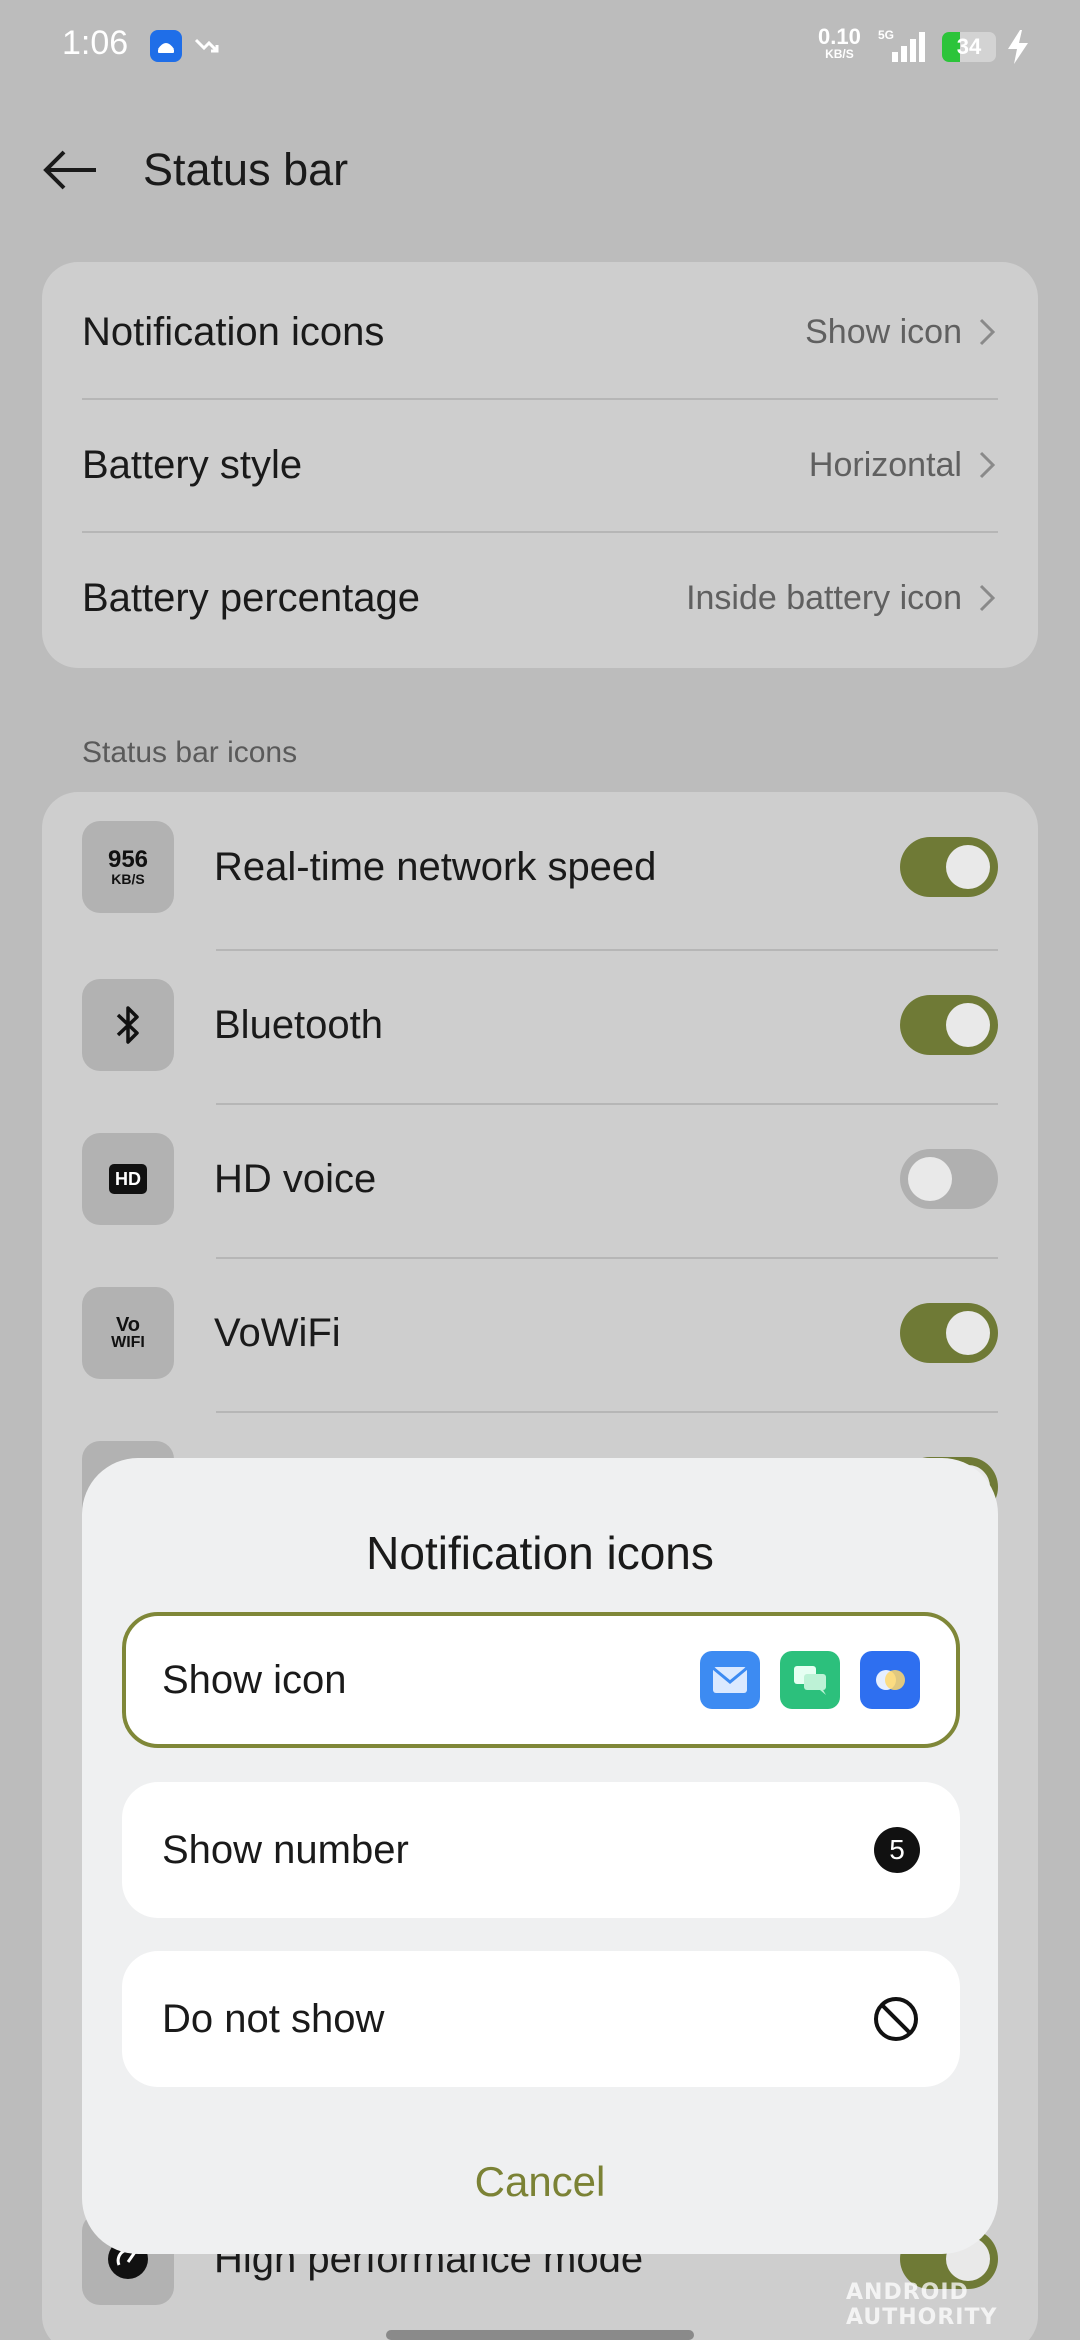 The width and height of the screenshot is (1080, 2340). Describe the element at coordinates (540, 332) in the screenshot. I see `notification-icons-row: Notification icons Show icon` at that location.